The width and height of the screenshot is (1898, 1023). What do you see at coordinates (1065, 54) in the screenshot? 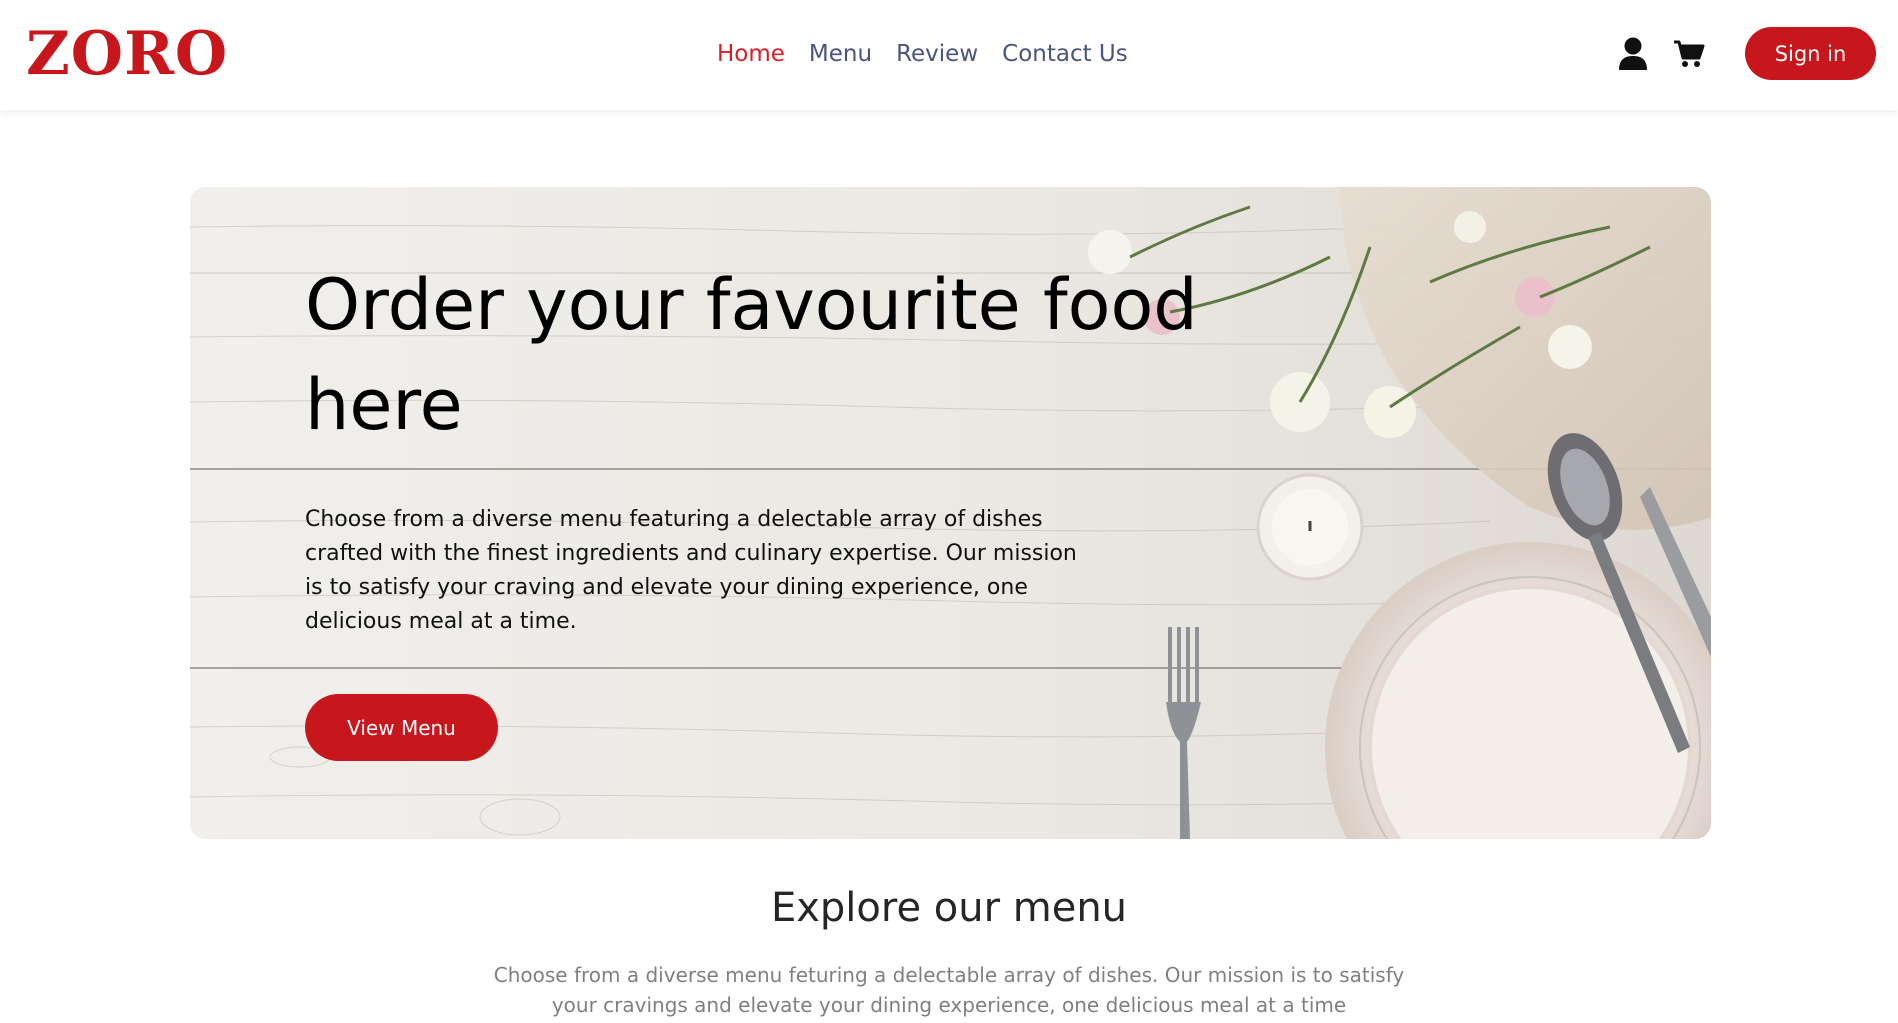
I see `nav-contact-us: Contact Us` at bounding box center [1065, 54].